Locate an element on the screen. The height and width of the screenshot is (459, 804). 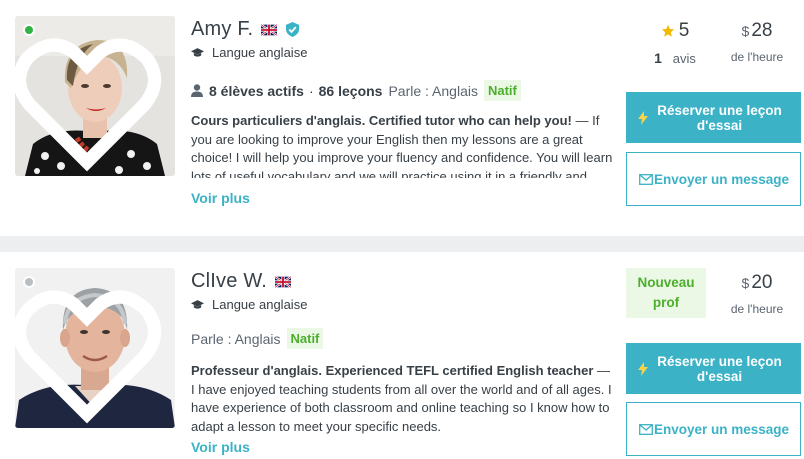
price-block: $20 de l'heure is located at coordinates (757, 294).